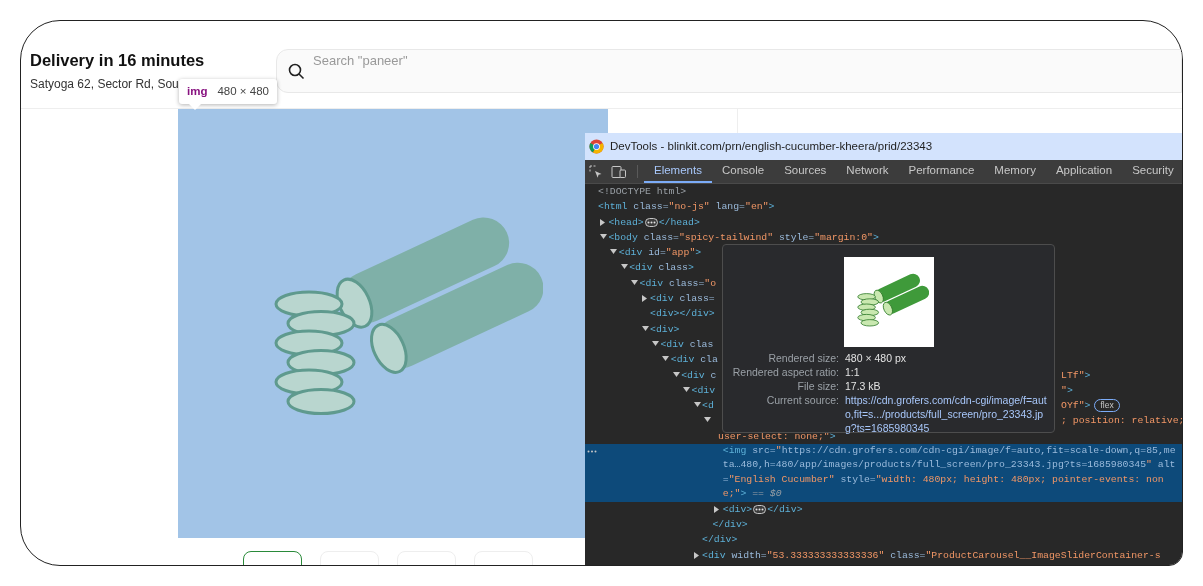  I want to click on code-line: <div></div>, so click(682, 314).